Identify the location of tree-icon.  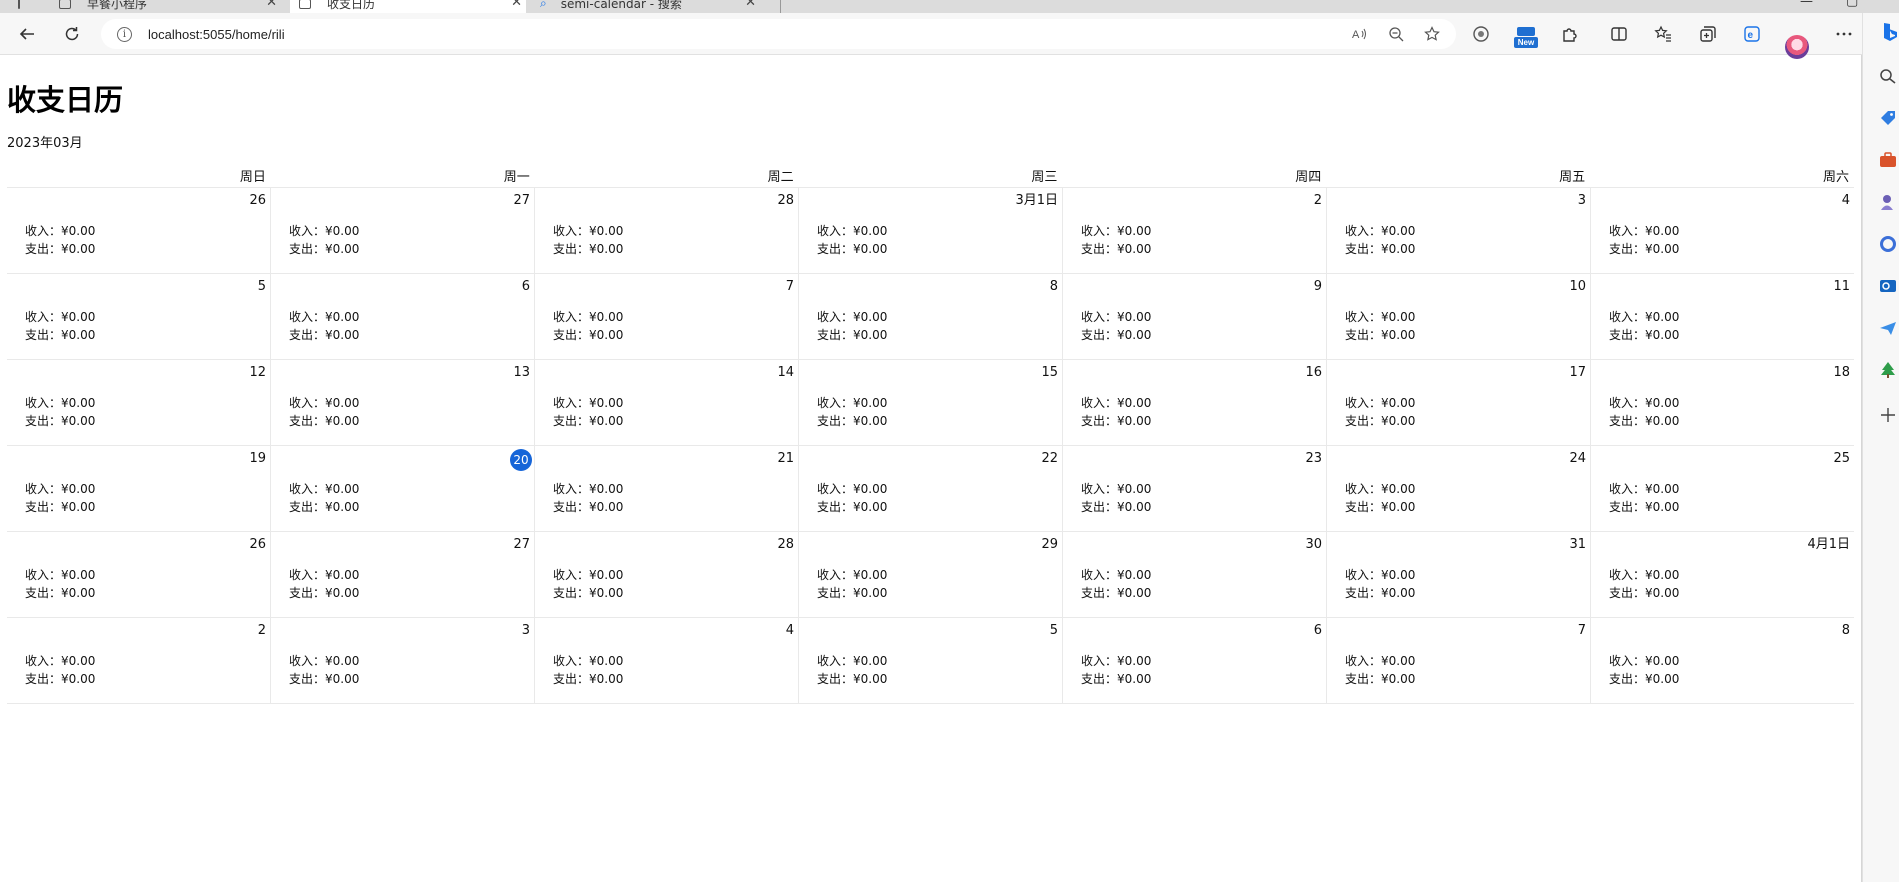
(1888, 370).